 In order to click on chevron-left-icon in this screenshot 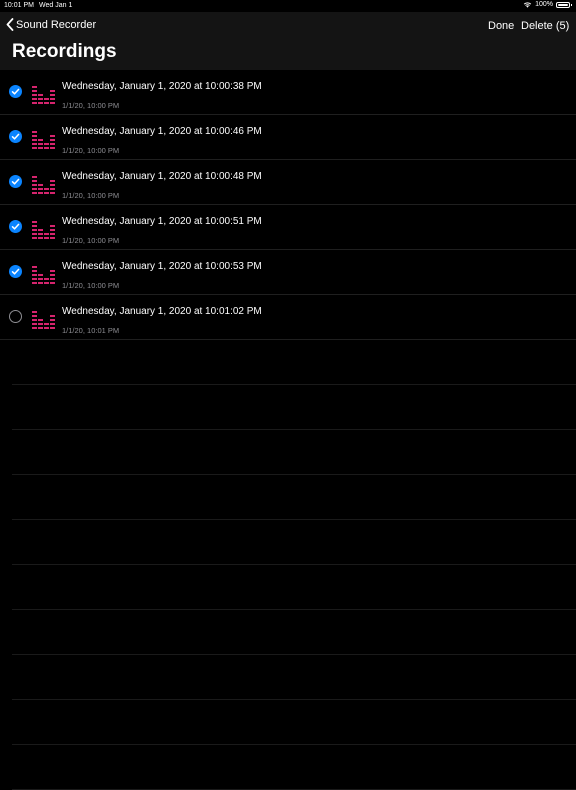, I will do `click(10, 24)`.